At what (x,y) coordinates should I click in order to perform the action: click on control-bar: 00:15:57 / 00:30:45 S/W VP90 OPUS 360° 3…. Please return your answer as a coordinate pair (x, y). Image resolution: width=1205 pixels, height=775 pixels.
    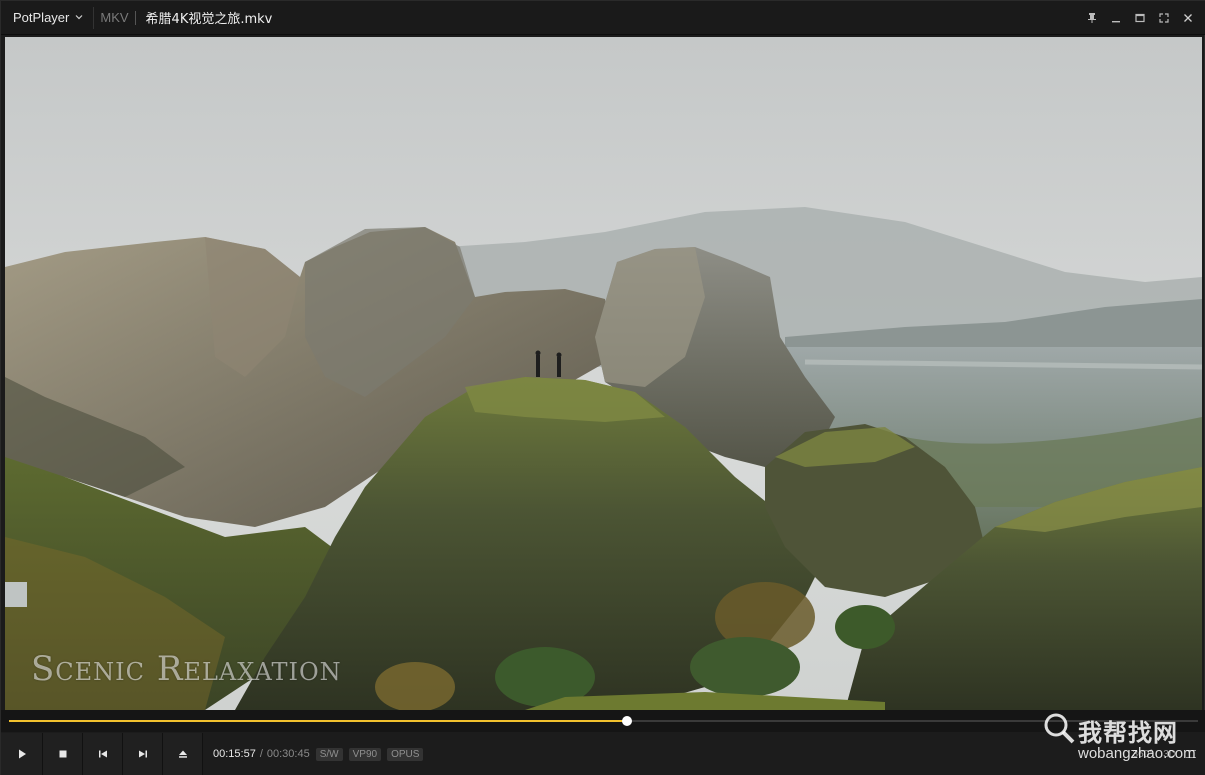
    Looking at the image, I should click on (603, 753).